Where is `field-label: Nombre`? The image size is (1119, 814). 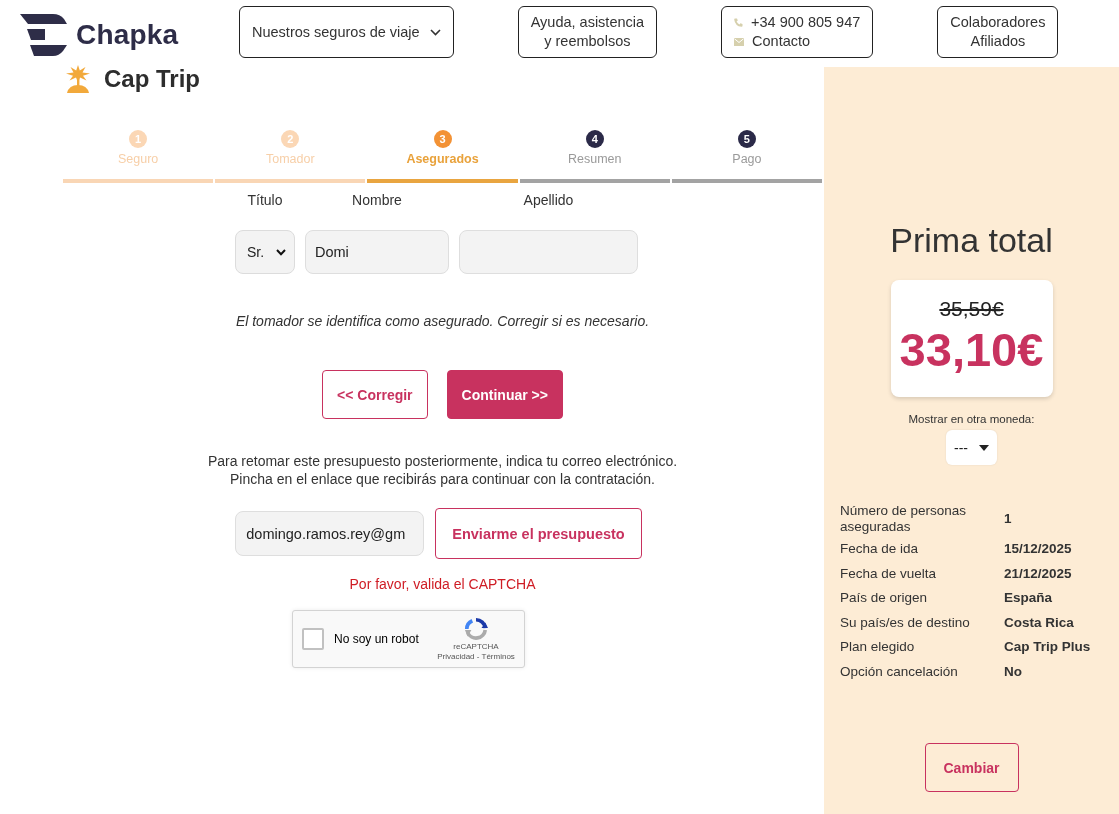
field-label: Nombre is located at coordinates (377, 200).